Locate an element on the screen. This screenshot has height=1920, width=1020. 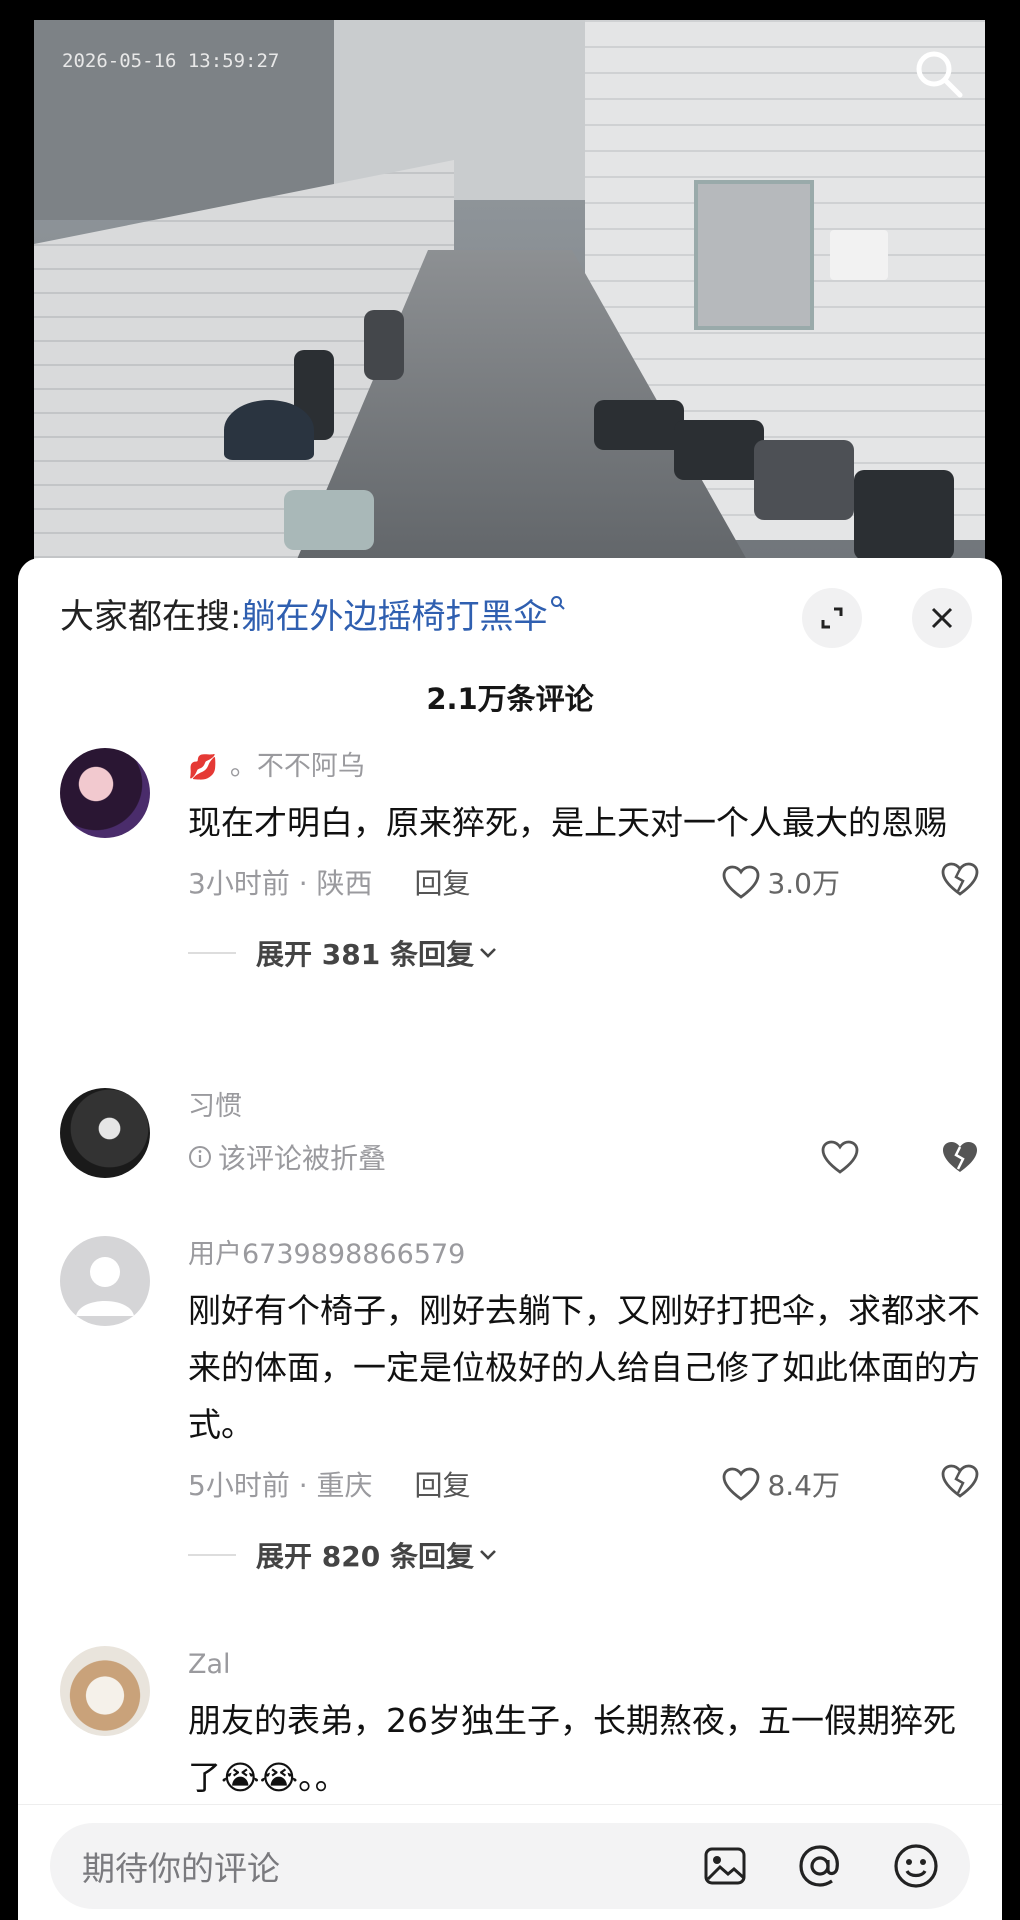
like-count: 3.0万 is located at coordinates (803, 883).